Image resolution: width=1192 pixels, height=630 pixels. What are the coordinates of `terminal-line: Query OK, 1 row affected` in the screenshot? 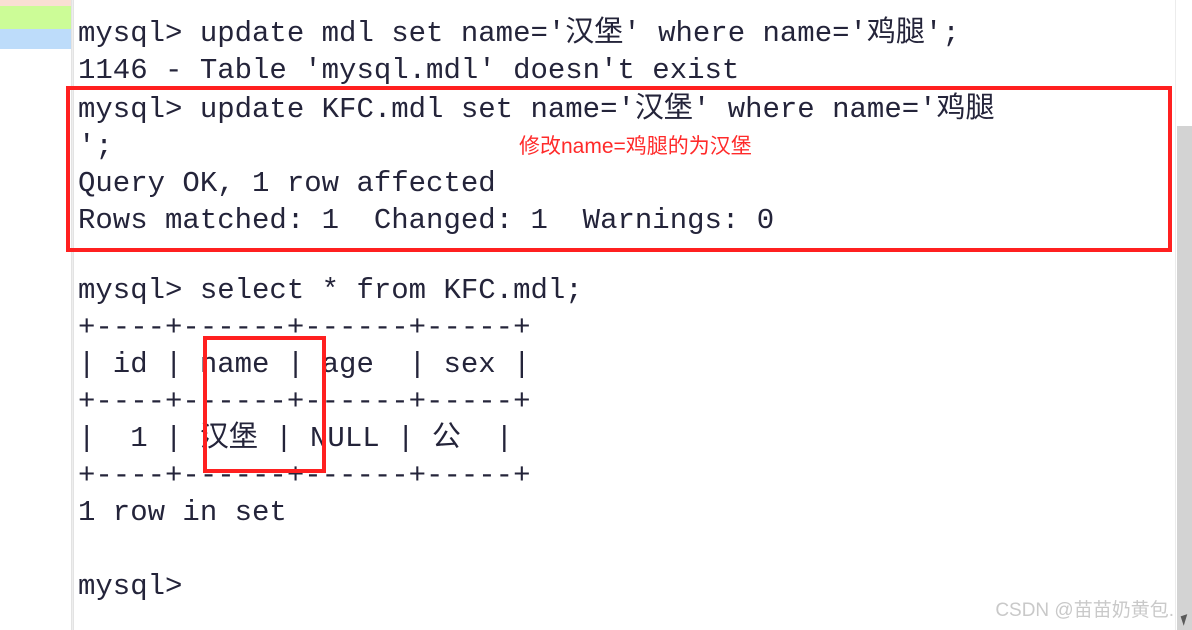 It's located at (287, 183).